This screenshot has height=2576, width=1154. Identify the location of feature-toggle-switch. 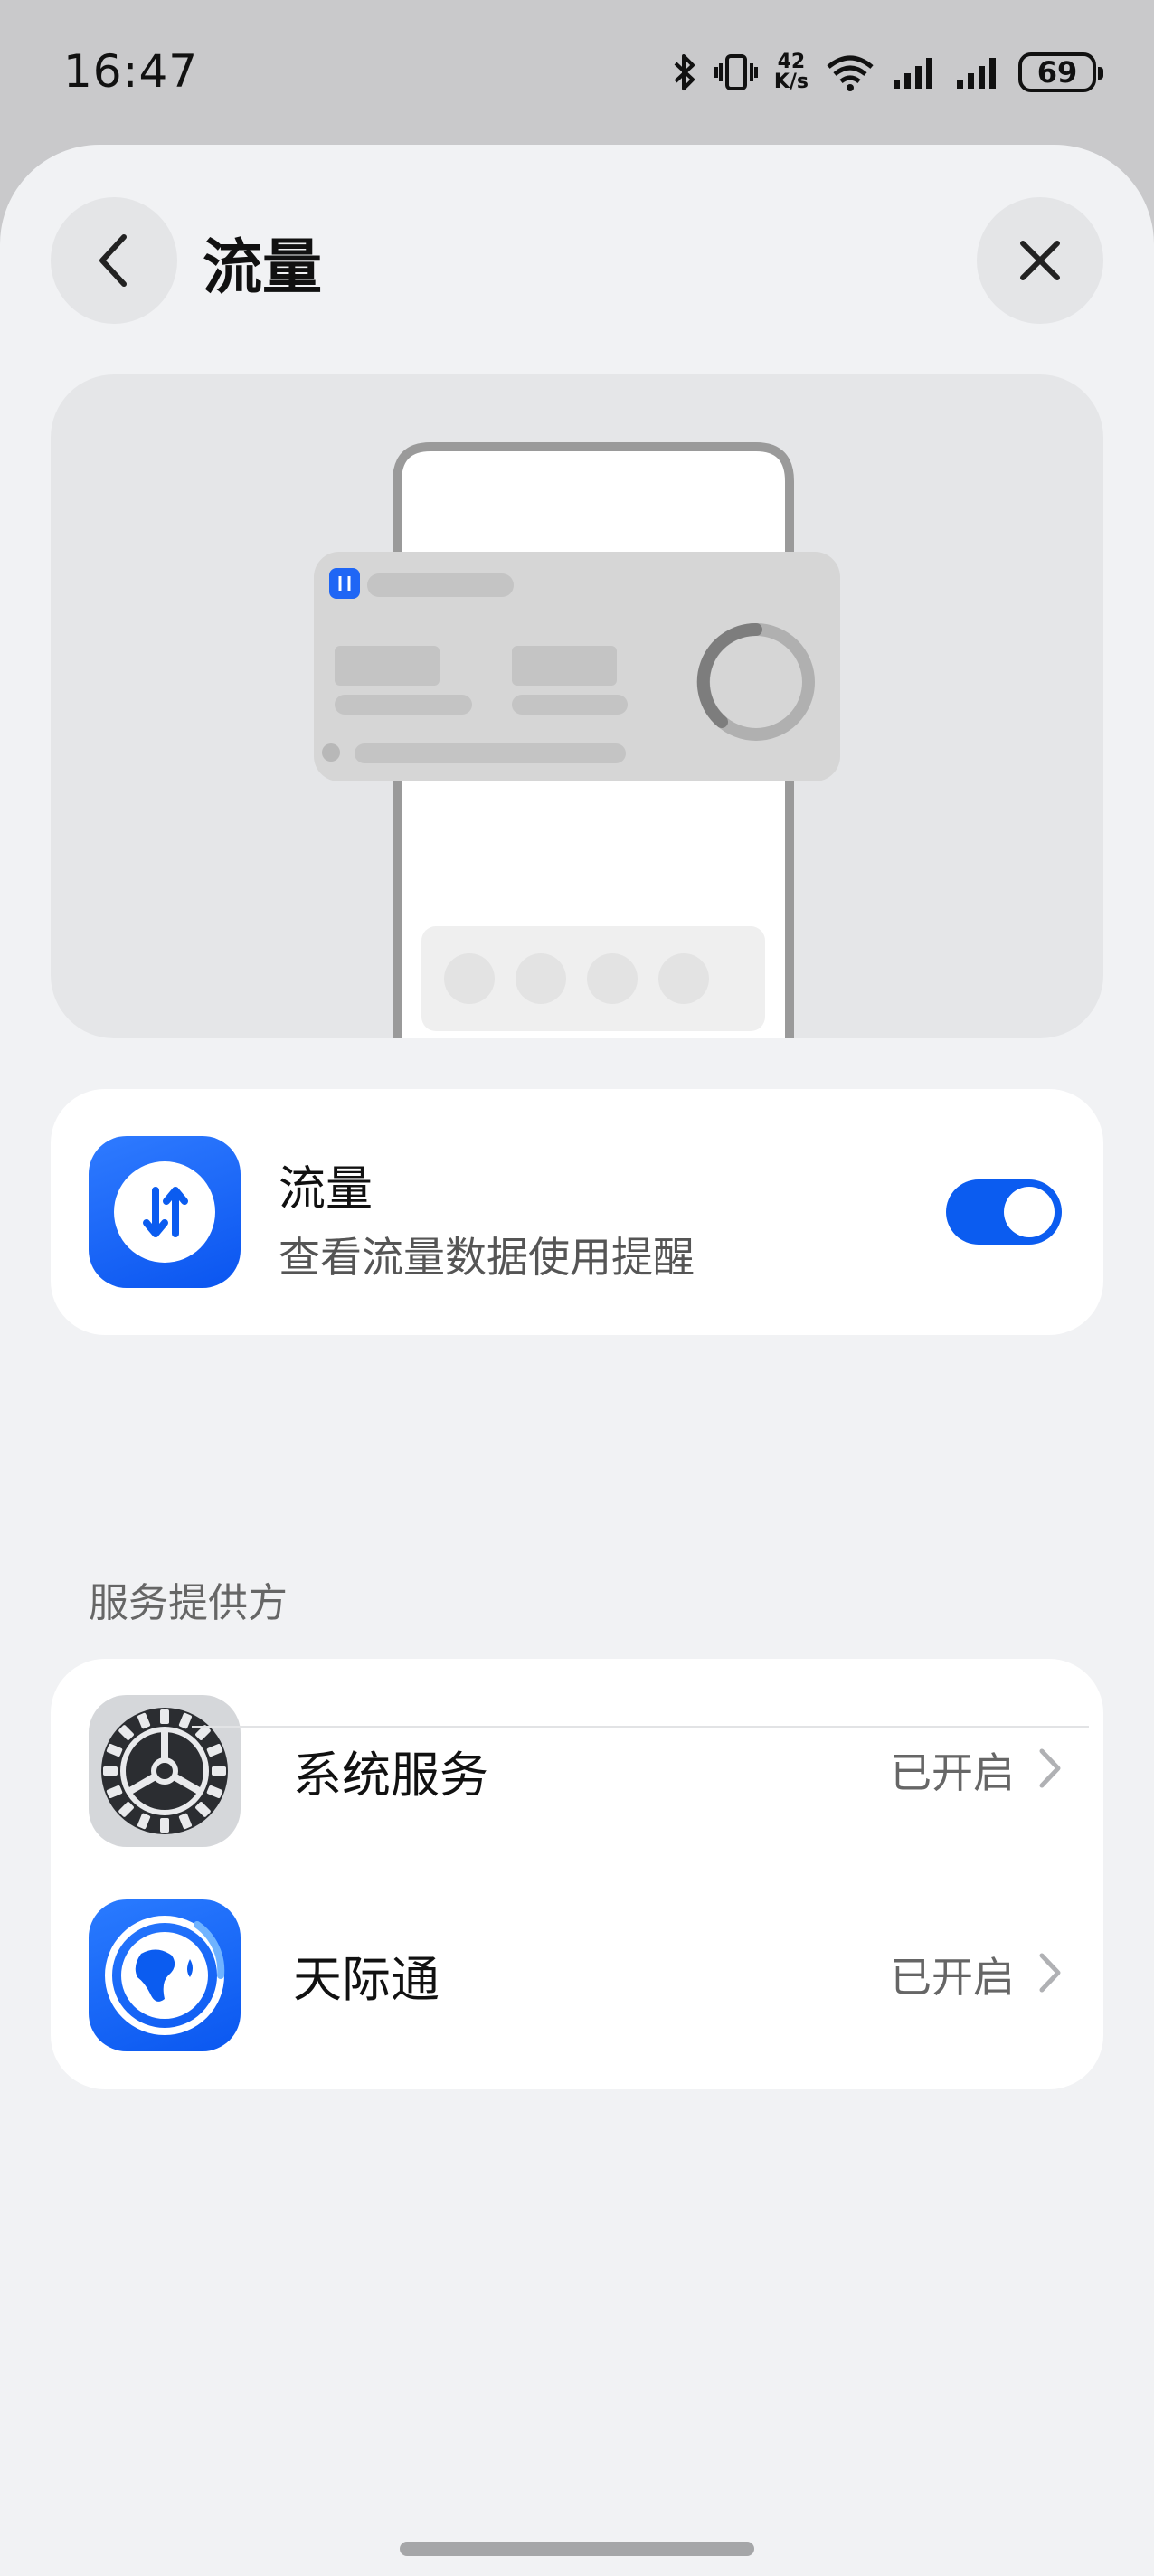
(1004, 1212).